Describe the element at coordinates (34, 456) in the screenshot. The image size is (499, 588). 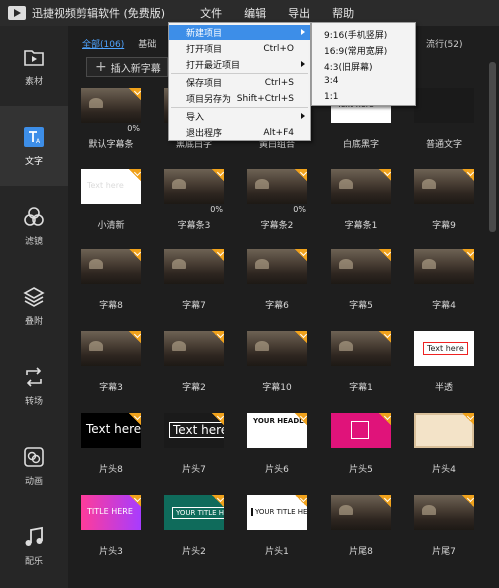
I see `animation-icon` at that location.